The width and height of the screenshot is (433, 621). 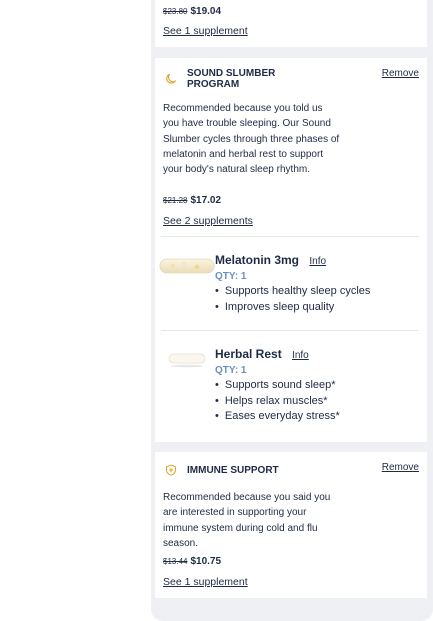 I want to click on price-row: $23.80 $19.04, so click(x=192, y=11).